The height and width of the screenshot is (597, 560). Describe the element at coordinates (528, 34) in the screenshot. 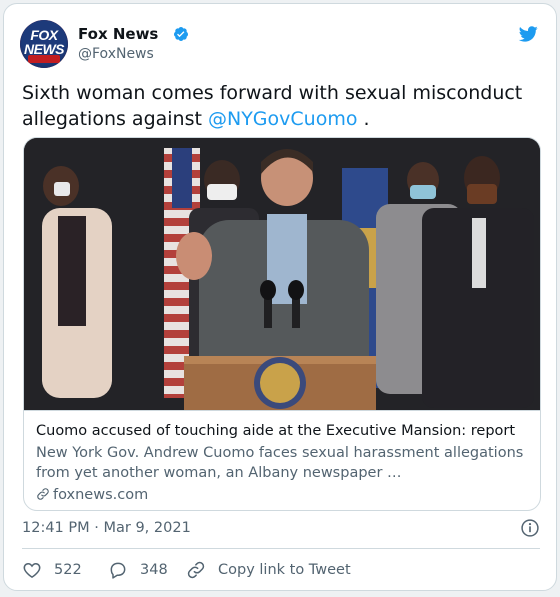

I see `twitter-bird-icon` at that location.